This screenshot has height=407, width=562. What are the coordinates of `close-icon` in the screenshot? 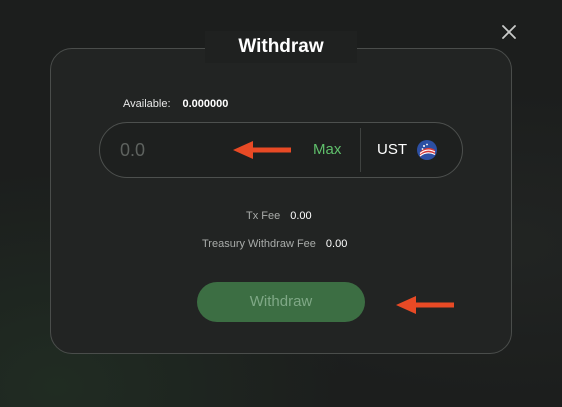 It's located at (509, 32).